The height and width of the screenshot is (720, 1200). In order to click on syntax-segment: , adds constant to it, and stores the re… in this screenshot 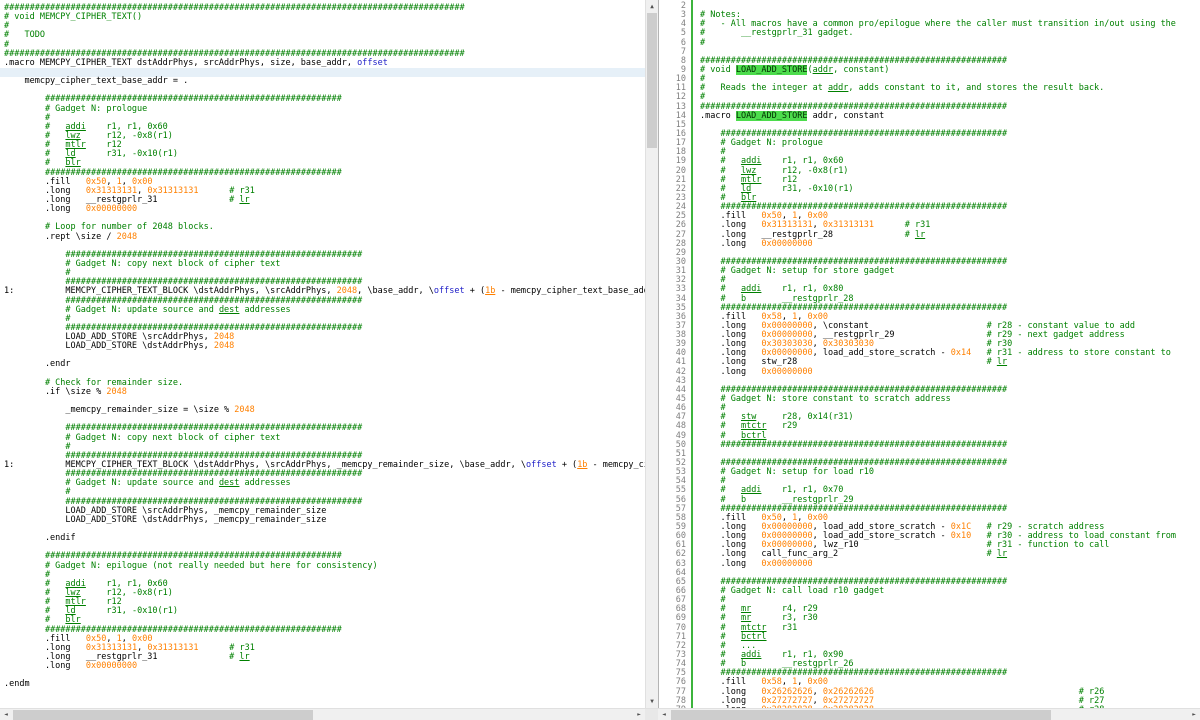, I will do `click(976, 88)`.